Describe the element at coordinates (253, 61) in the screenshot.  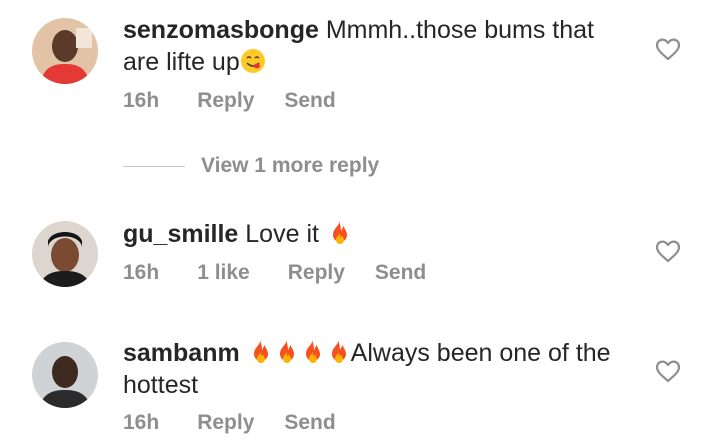
I see `yum-face-emoji-icon` at that location.